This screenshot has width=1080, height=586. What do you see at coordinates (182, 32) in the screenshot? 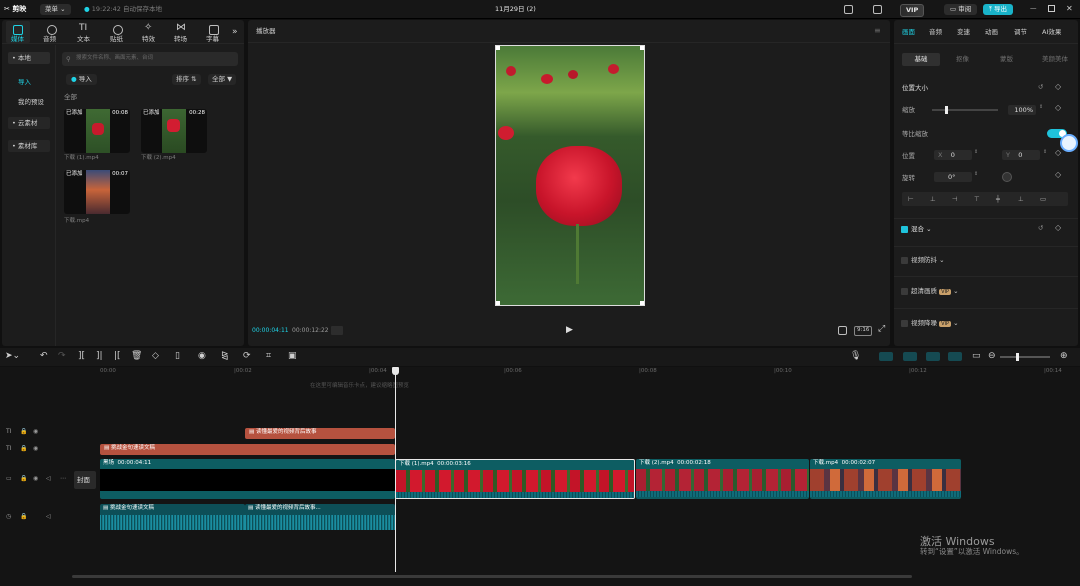
I see `tab-transition: ⋈ 转场` at bounding box center [182, 32].